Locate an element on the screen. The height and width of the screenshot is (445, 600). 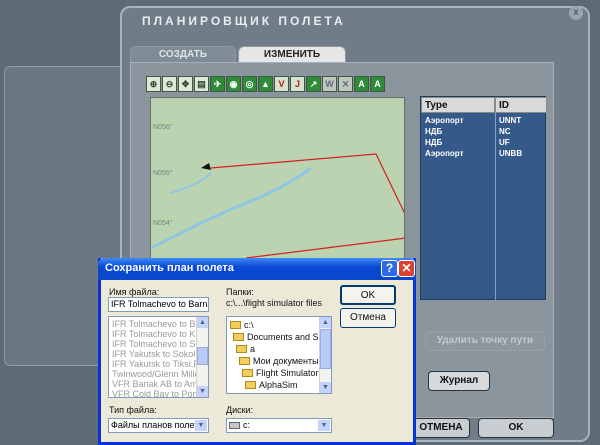
list-item: VFR Cold Bay to Port H is located at coordinates (159, 393).